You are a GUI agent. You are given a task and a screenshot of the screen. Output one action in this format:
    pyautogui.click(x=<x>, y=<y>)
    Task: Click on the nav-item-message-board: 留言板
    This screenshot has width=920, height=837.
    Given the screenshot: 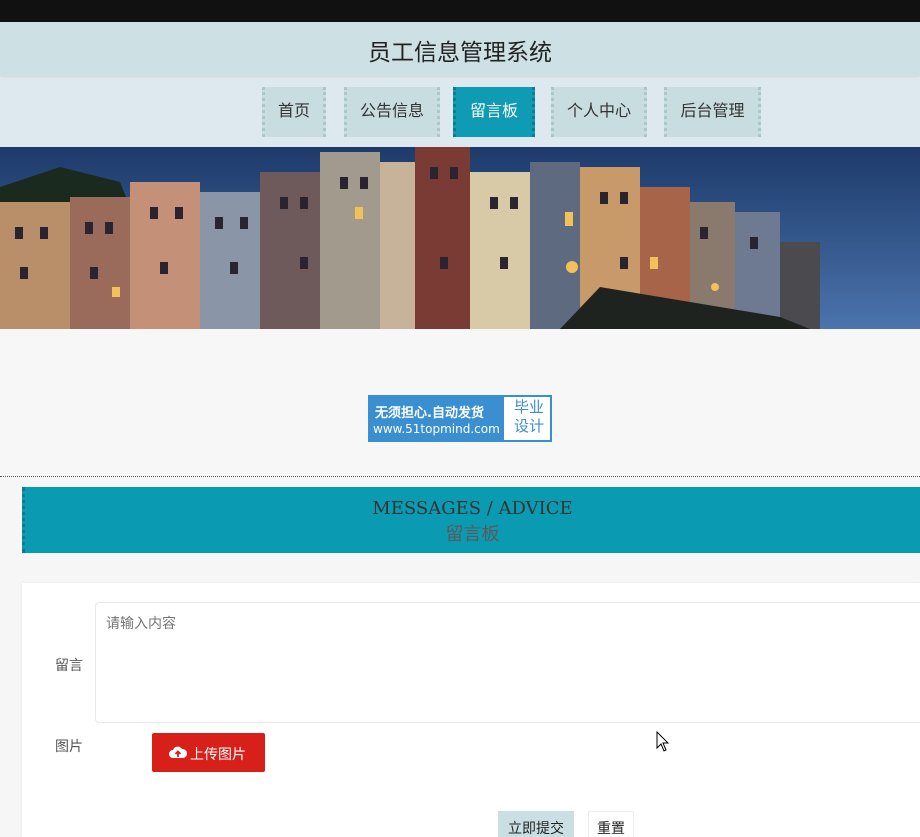 What is the action you would take?
    pyautogui.click(x=494, y=112)
    